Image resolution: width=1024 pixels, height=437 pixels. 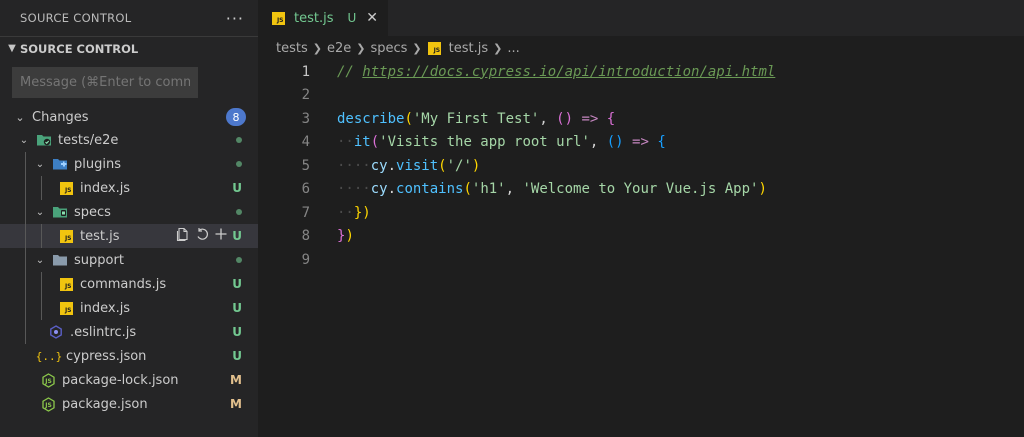 I want to click on breadcrumb-item: specs, so click(x=388, y=48).